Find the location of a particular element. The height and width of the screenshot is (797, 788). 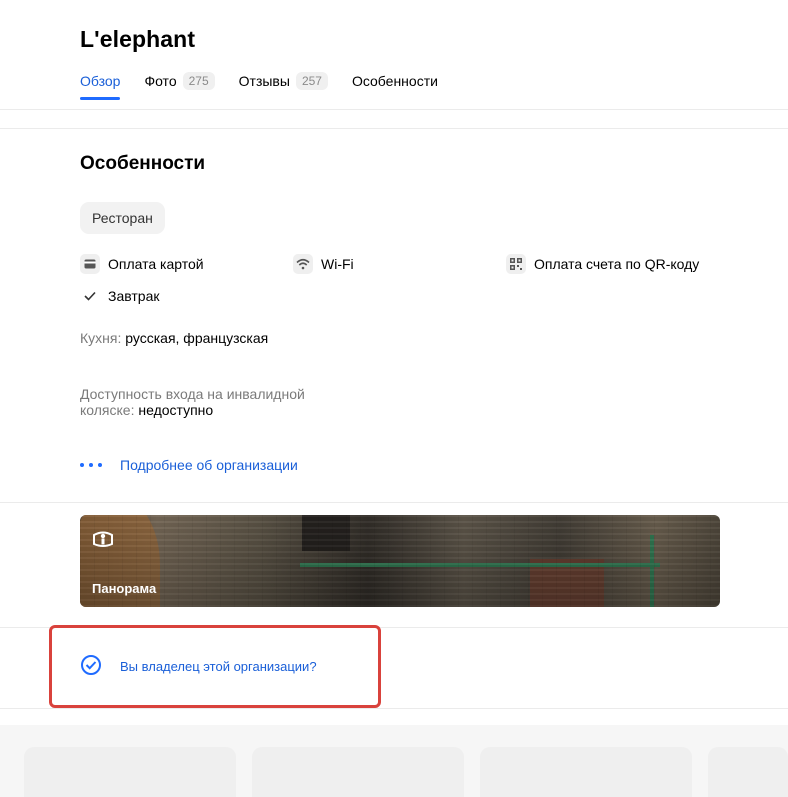

feature-qr-payment: Оплата счета по QR-коду is located at coordinates (602, 264).